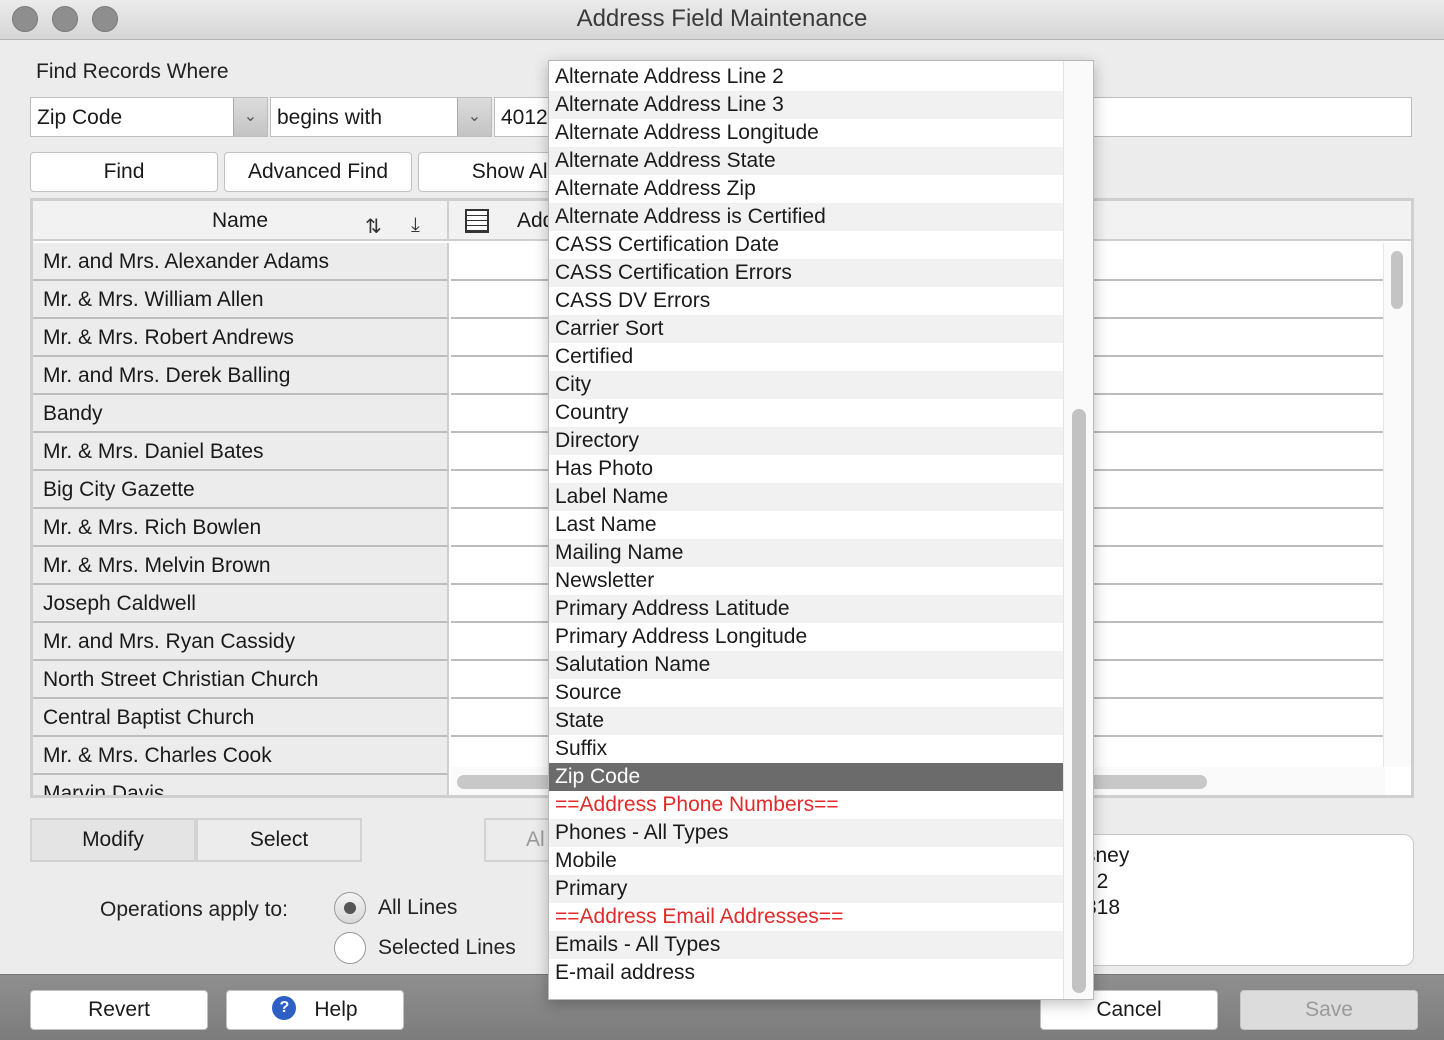 The image size is (1444, 1040). Describe the element at coordinates (806, 217) in the screenshot. I see `dropdown-option: Alternate Address is Certified` at that location.